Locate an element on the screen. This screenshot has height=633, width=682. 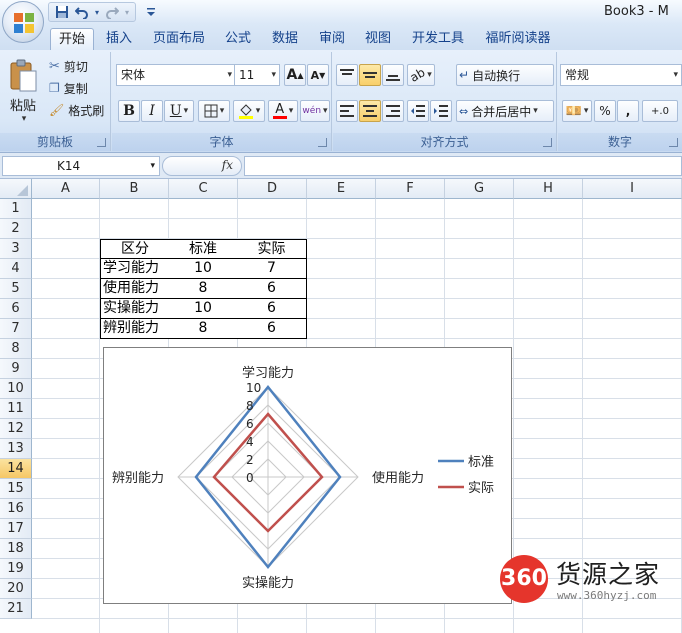
undo-dropdown-icon: ▾ is located at coordinates (97, 12).